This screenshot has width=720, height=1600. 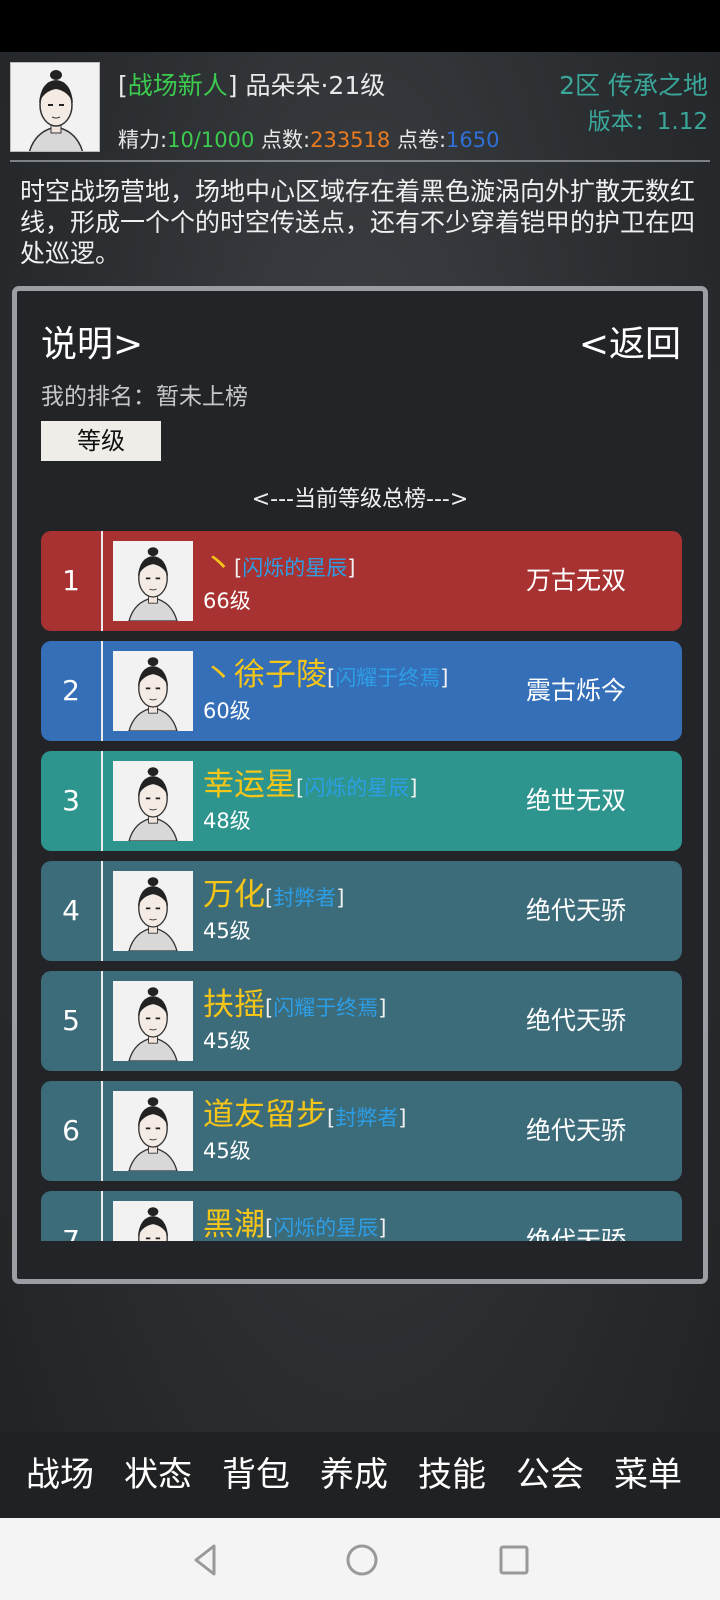 I want to click on rank-player-name: 丶徐子陵, so click(x=265, y=675).